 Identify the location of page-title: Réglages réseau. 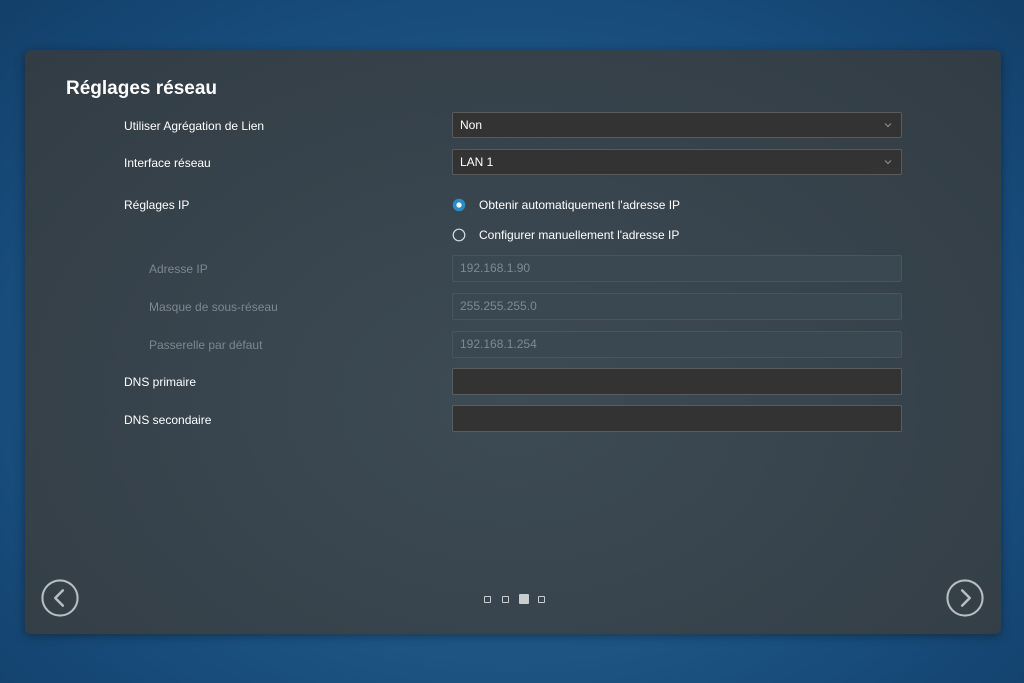
(142, 88).